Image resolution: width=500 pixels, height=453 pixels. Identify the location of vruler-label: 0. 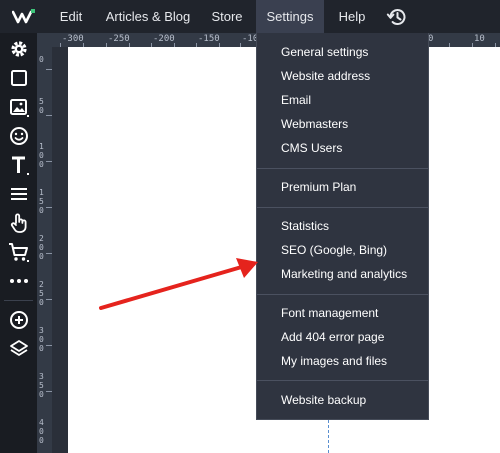
(41, 59).